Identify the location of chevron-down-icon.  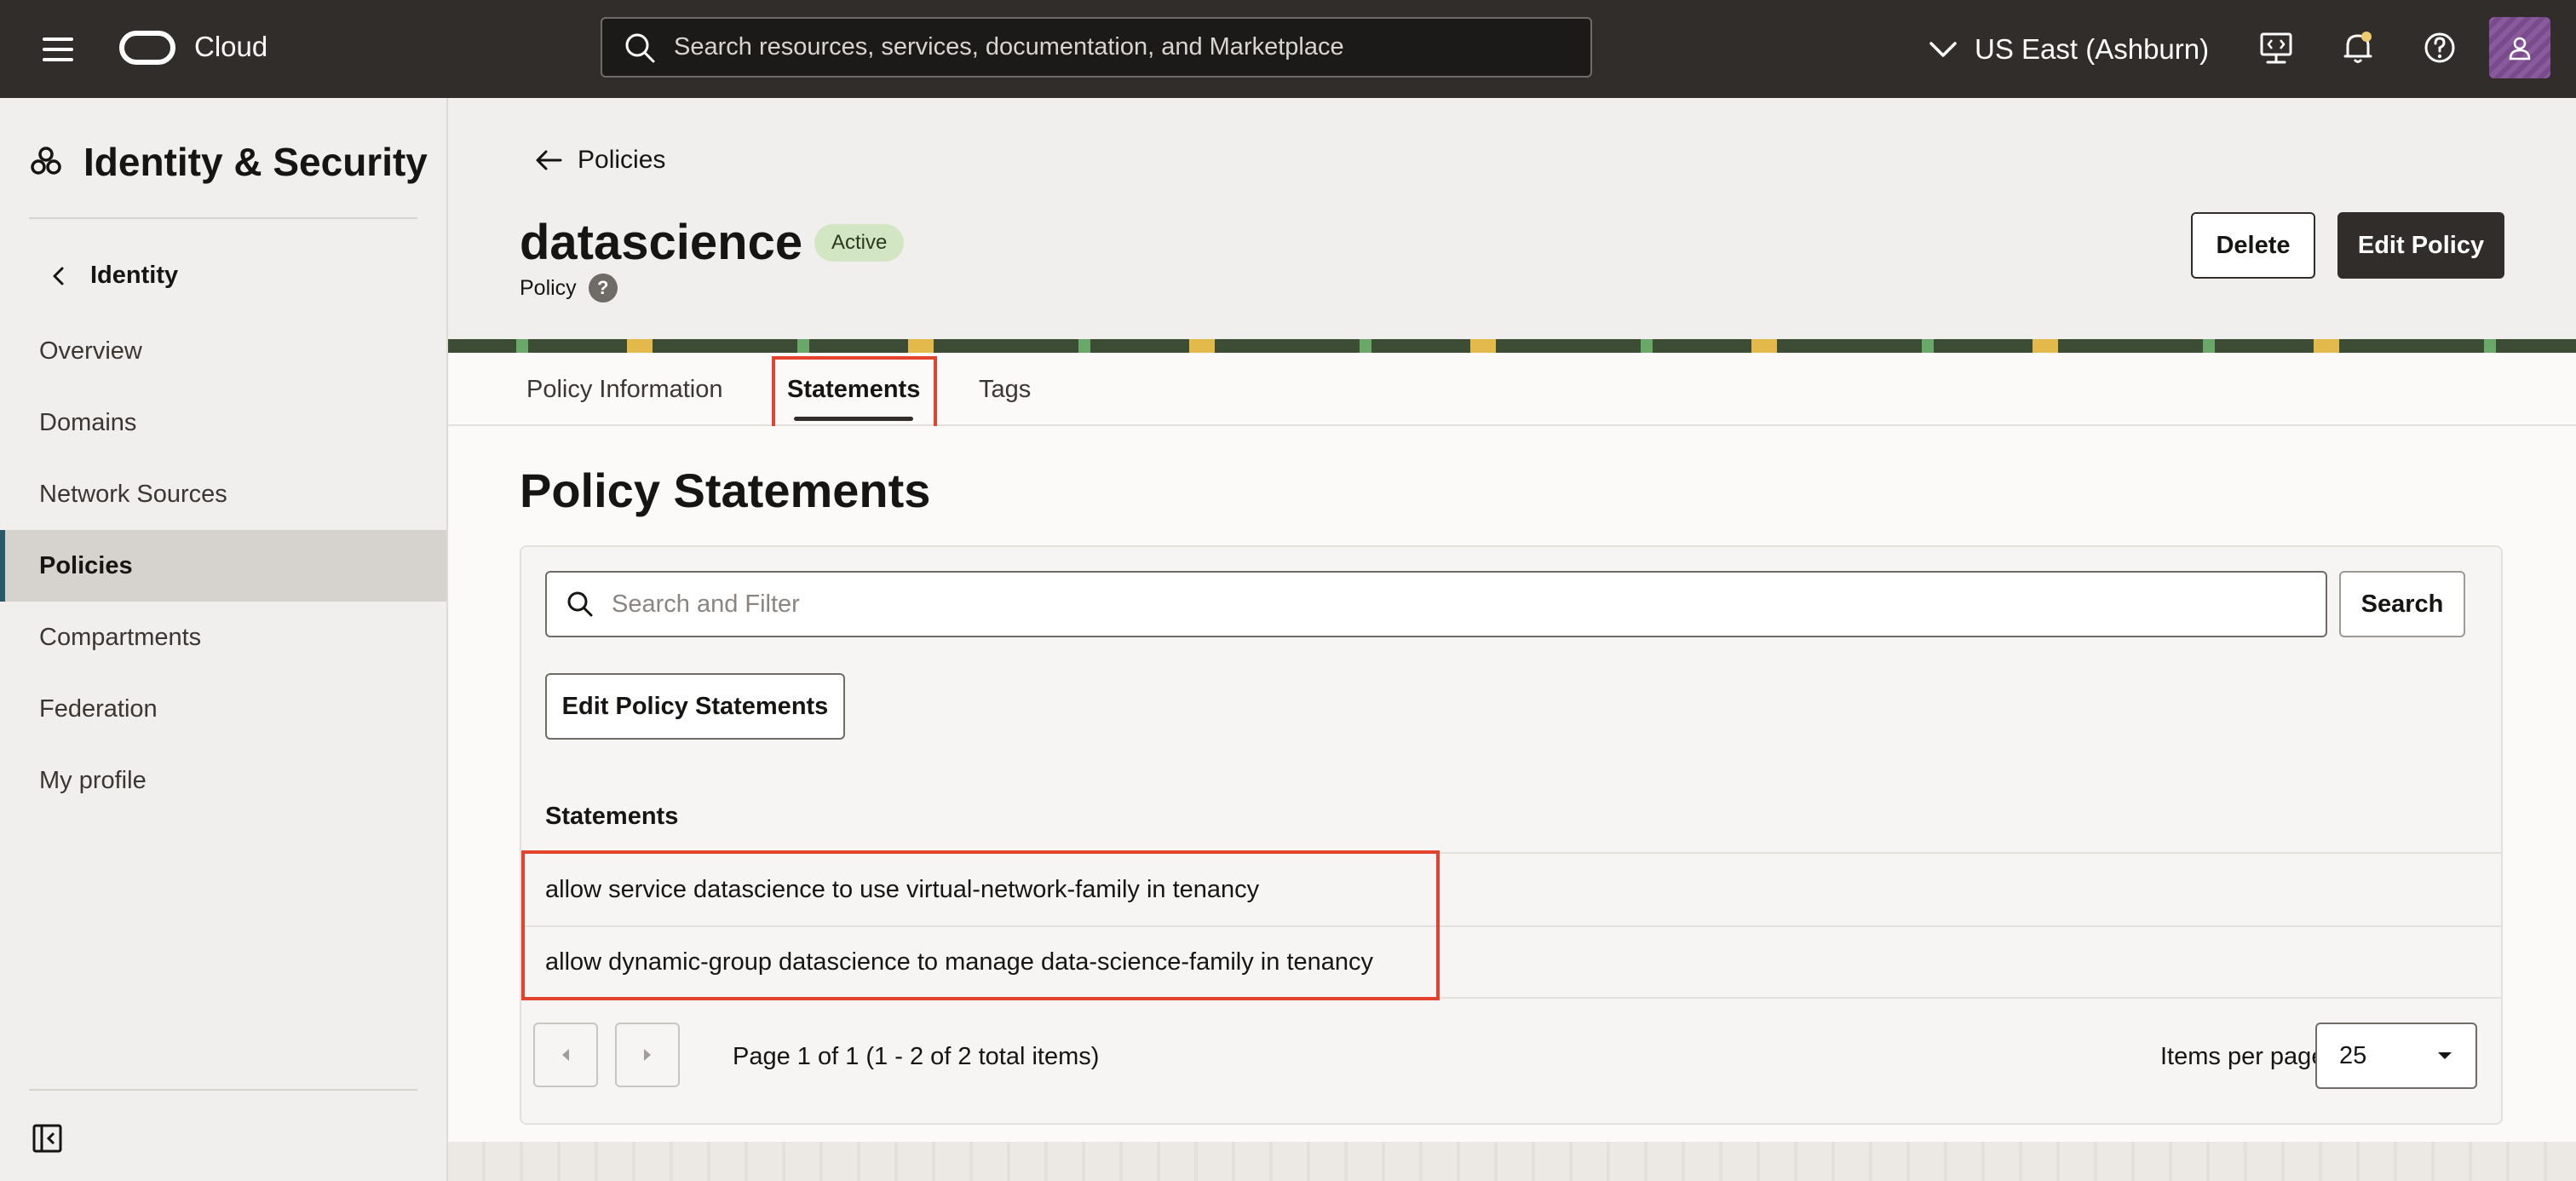
(1943, 49).